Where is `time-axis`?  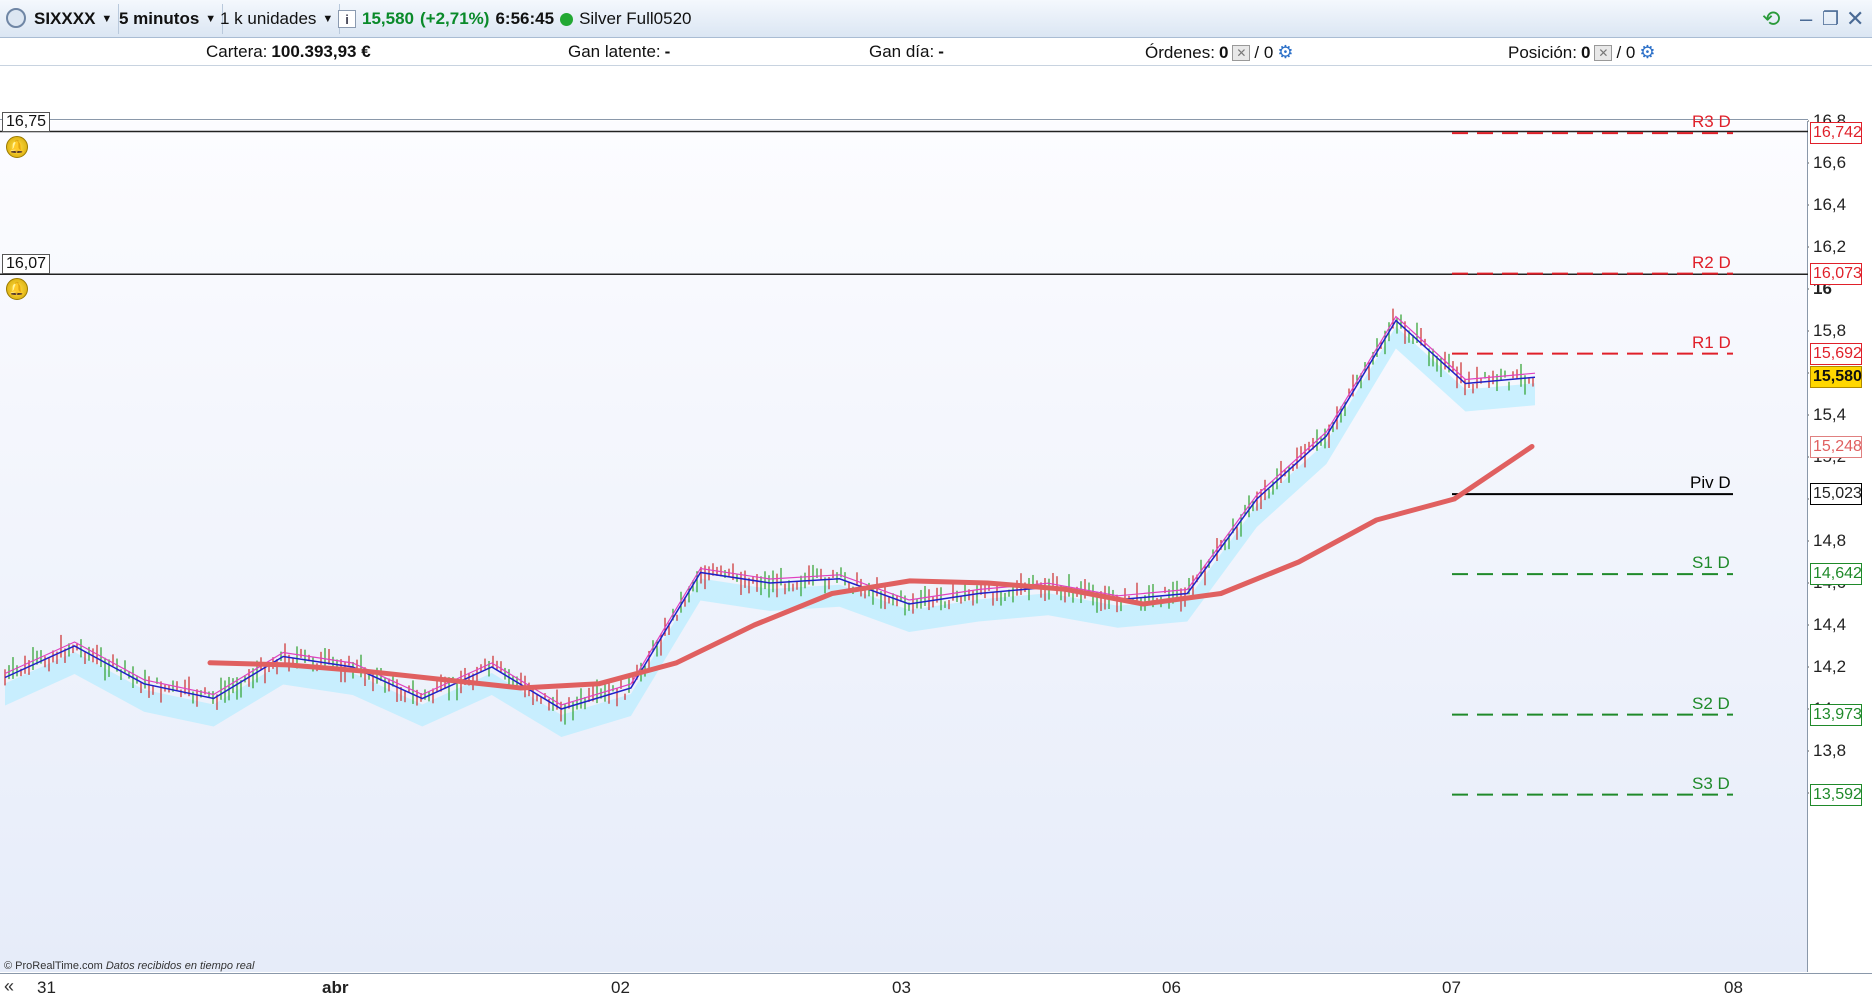 time-axis is located at coordinates (936, 986).